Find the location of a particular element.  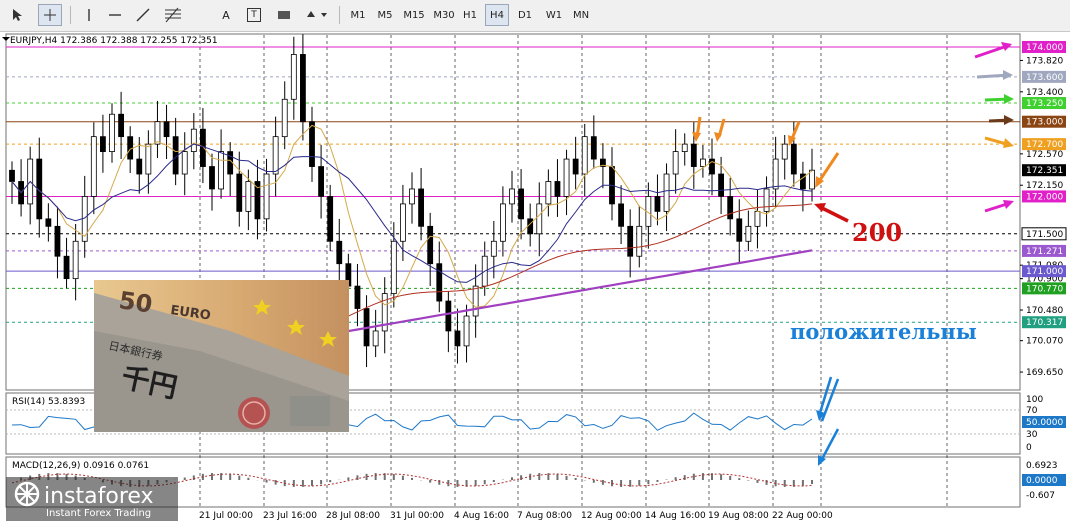

price-axis-label: 172.570 is located at coordinates (1044, 155).